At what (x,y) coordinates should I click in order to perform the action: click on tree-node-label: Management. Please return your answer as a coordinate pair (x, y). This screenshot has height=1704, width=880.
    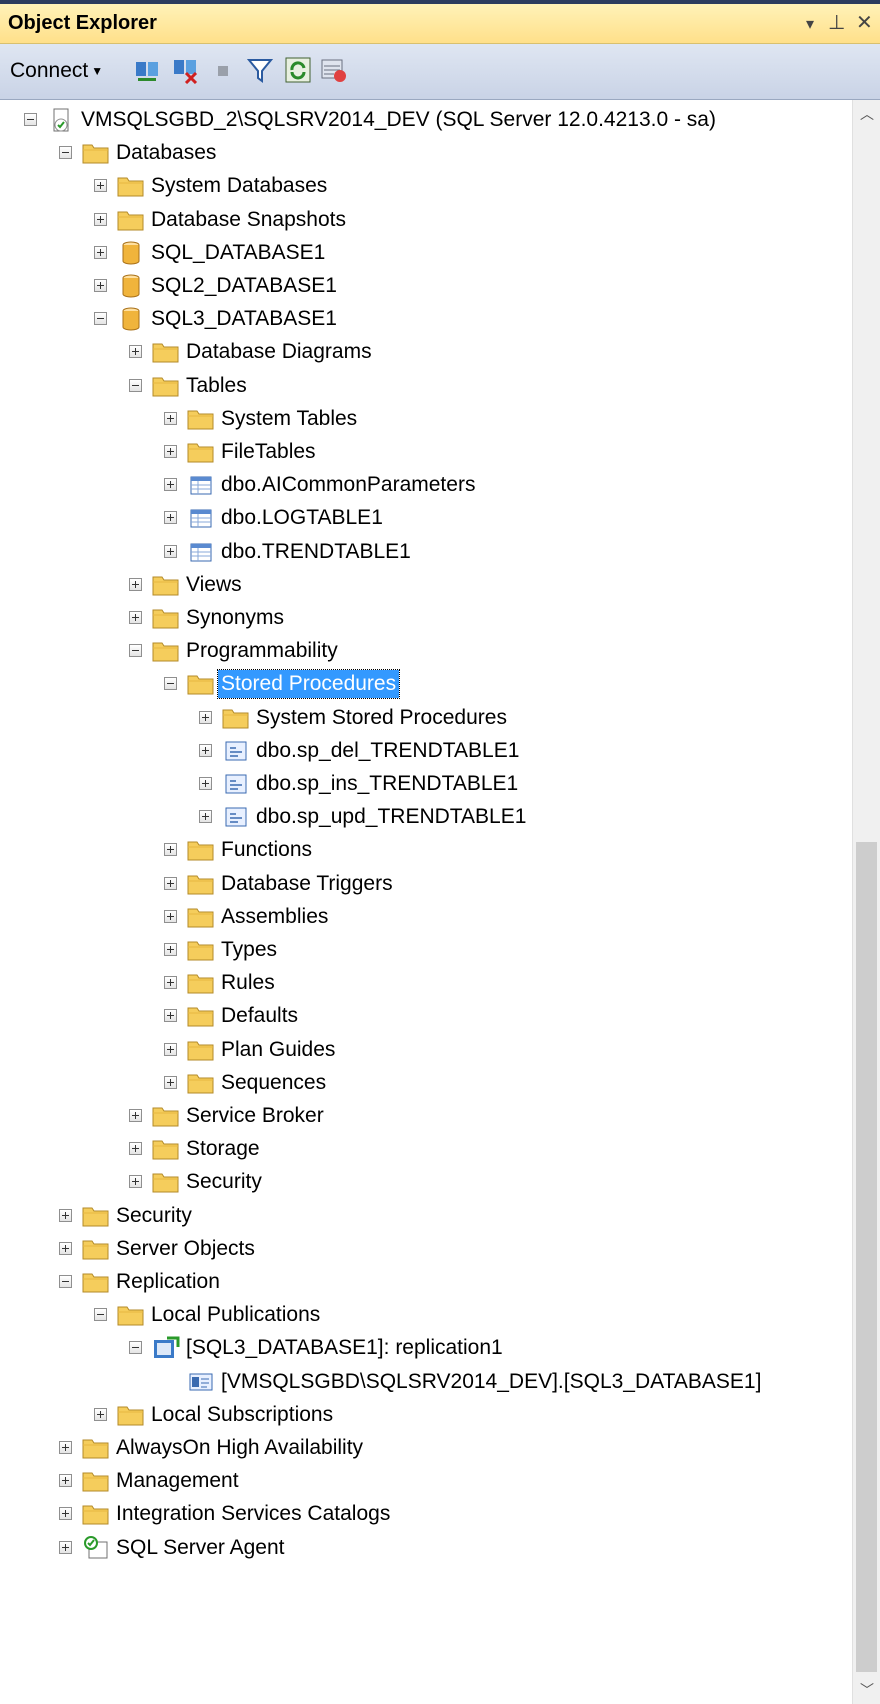
    Looking at the image, I should click on (177, 1481).